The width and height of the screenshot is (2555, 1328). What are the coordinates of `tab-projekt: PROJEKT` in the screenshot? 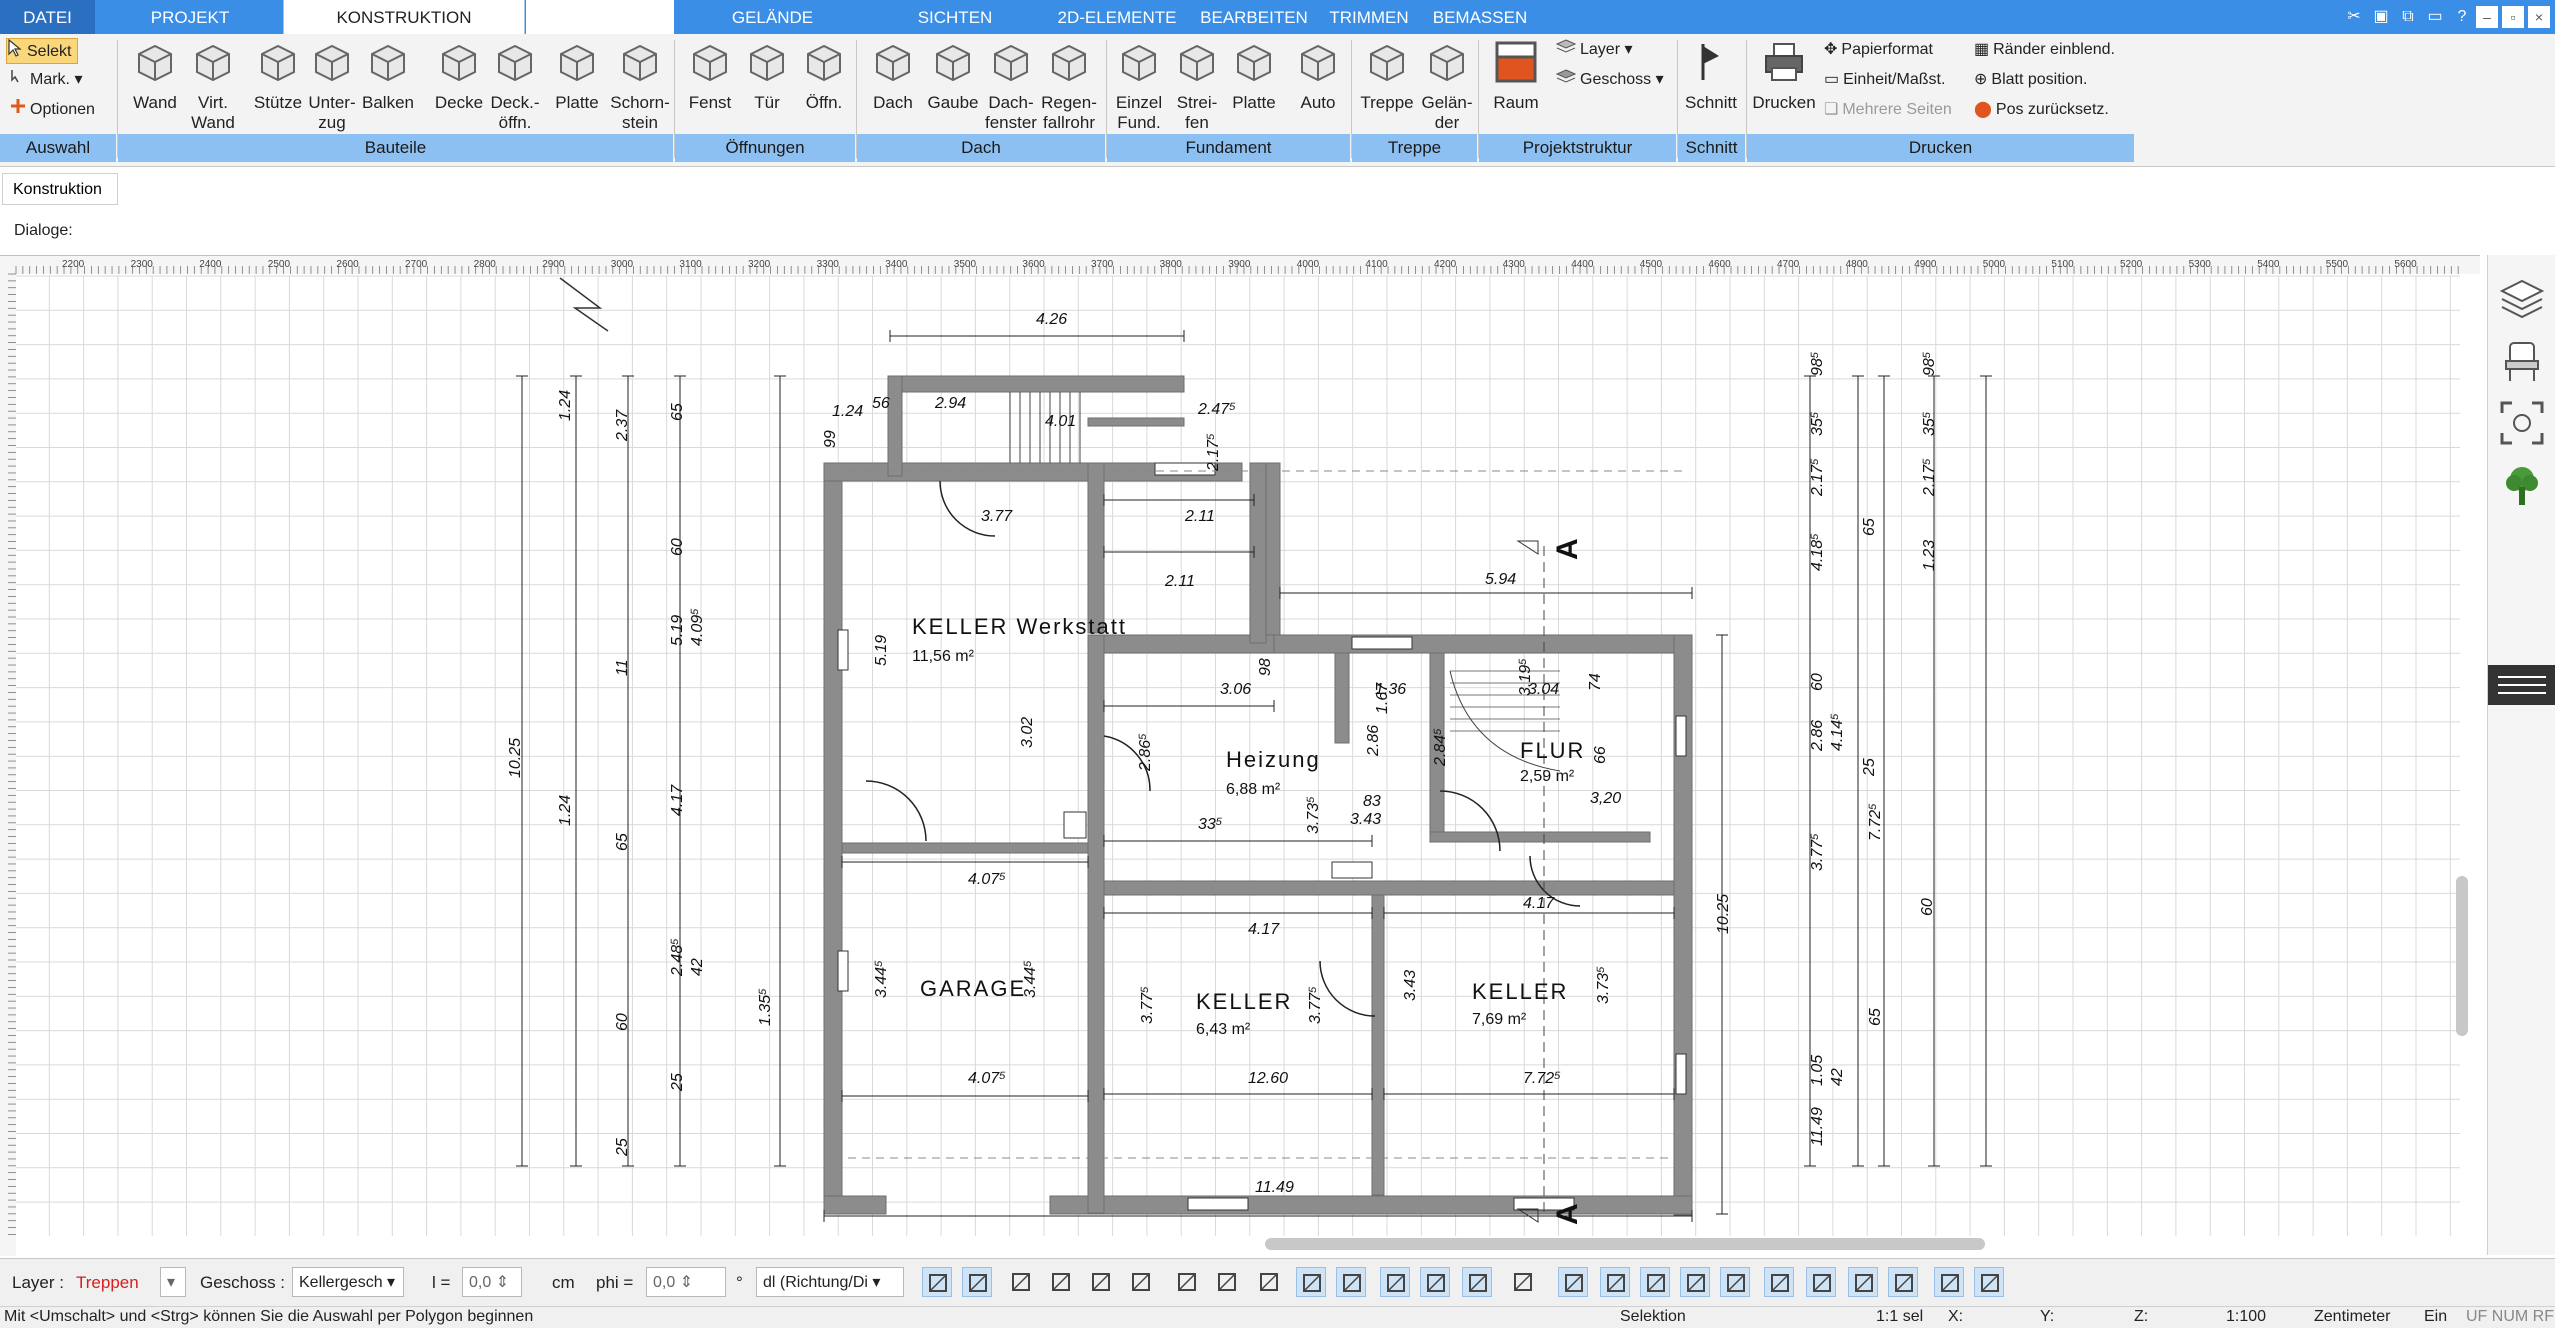 It's located at (190, 17).